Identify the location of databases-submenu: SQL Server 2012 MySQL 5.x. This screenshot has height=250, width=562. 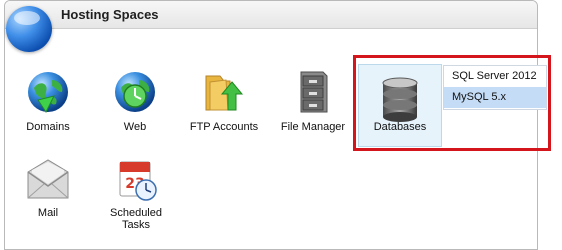
(495, 87).